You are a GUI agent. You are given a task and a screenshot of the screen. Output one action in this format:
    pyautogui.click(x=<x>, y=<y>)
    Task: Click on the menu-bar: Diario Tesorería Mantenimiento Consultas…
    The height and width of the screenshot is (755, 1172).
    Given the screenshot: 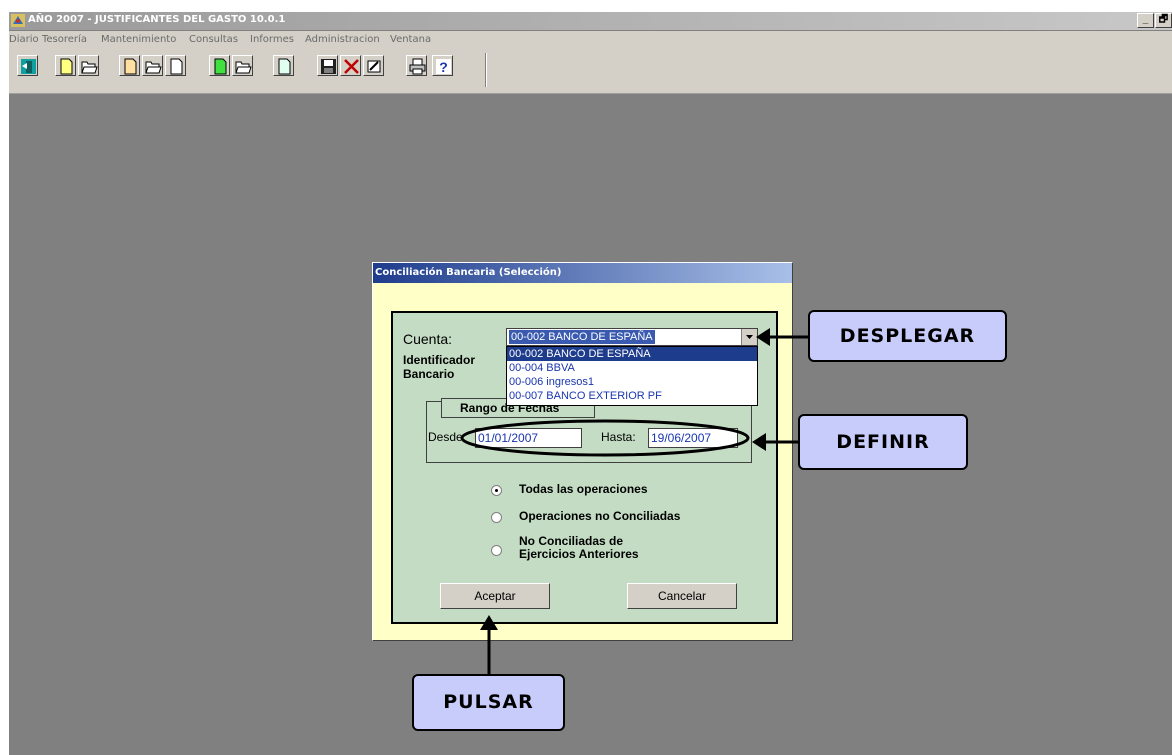 What is the action you would take?
    pyautogui.click(x=590, y=40)
    